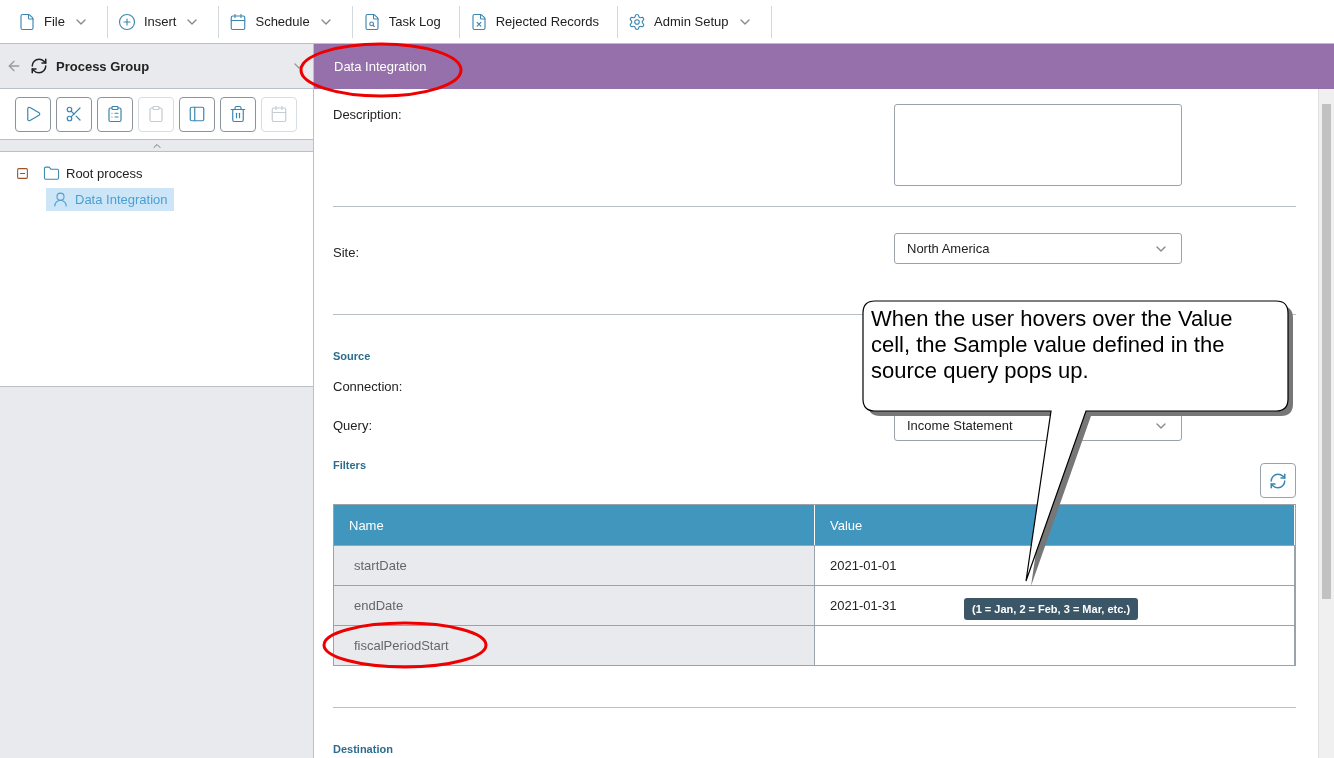 The width and height of the screenshot is (1334, 758). What do you see at coordinates (574, 525) in the screenshot?
I see `column-header: Name` at bounding box center [574, 525].